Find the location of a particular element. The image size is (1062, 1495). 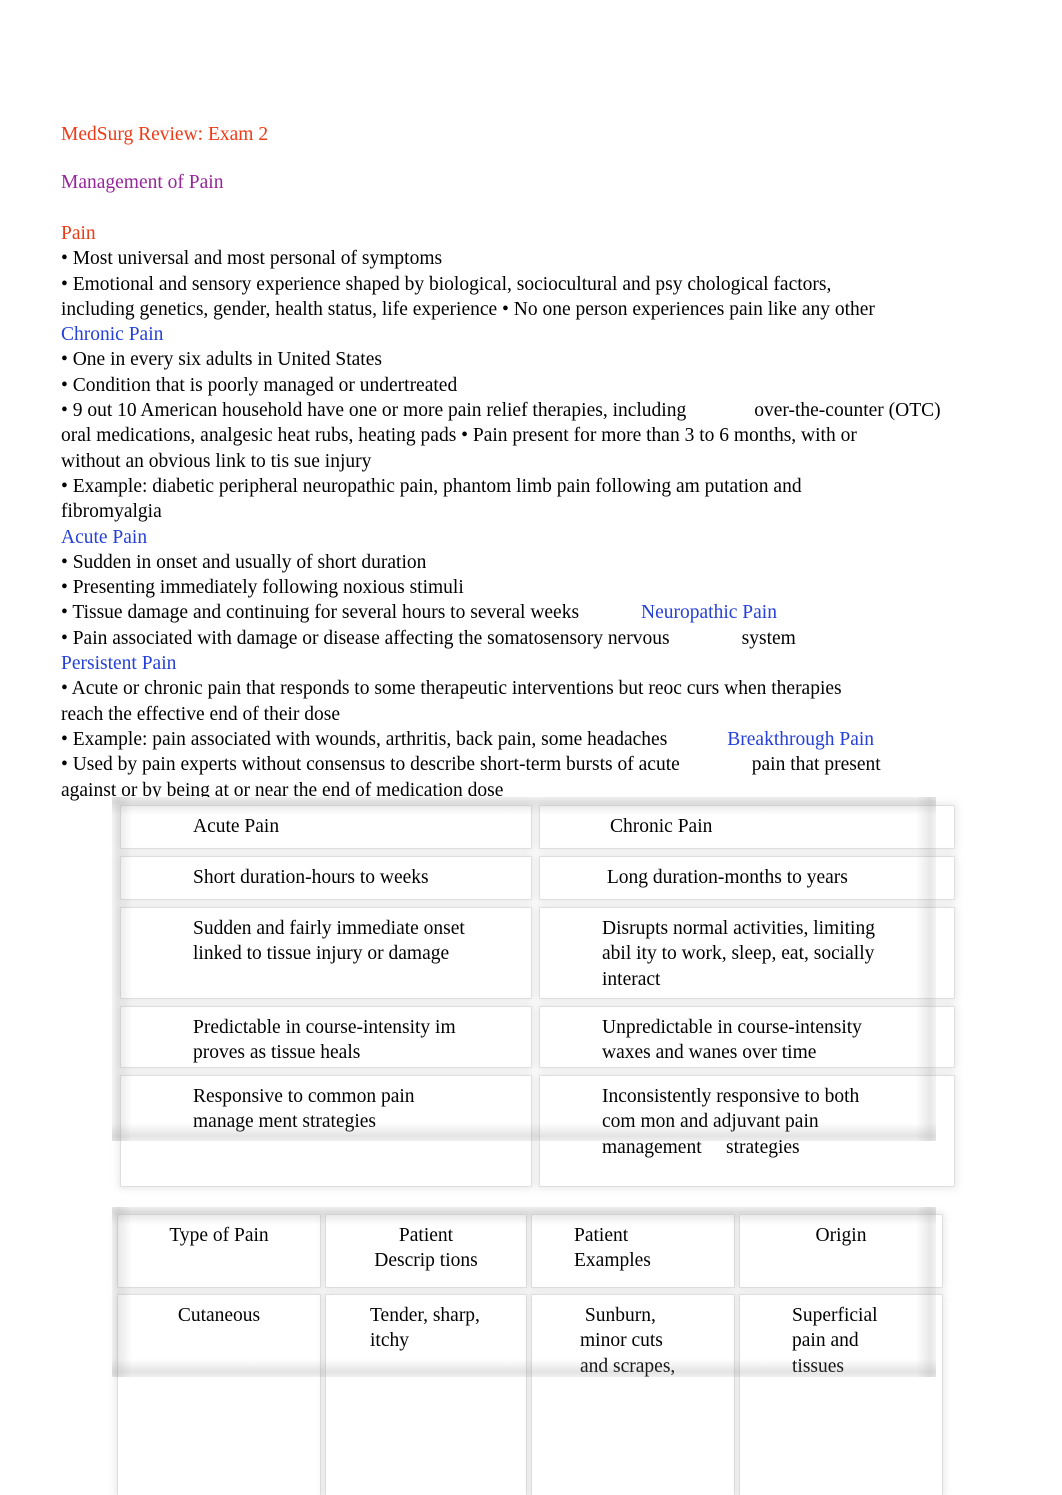

table-cell: Superficial pain and tissues is located at coordinates (841, 1395).